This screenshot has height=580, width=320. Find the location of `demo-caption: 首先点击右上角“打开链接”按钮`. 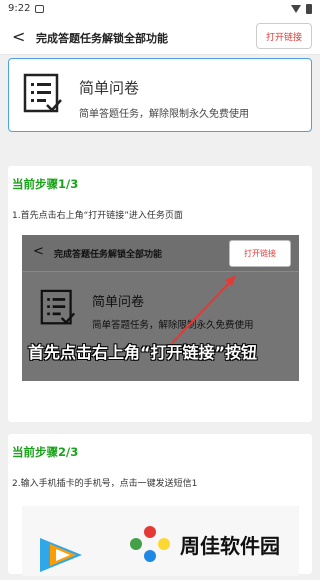

demo-caption: 首先点击右上角“打开链接”按钮 is located at coordinates (143, 352).